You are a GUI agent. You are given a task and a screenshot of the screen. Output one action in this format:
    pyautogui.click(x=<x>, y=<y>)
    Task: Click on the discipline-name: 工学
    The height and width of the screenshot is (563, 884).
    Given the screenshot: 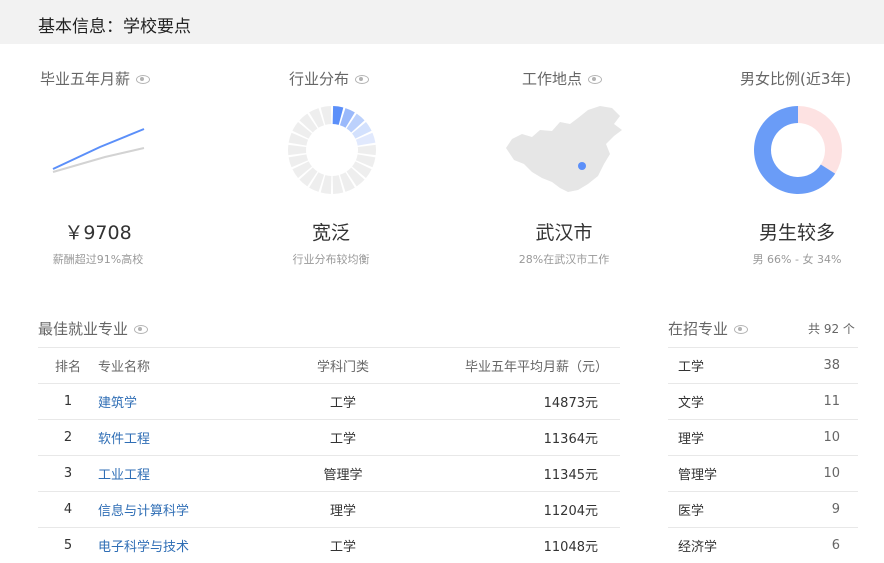 What is the action you would take?
    pyautogui.click(x=723, y=366)
    